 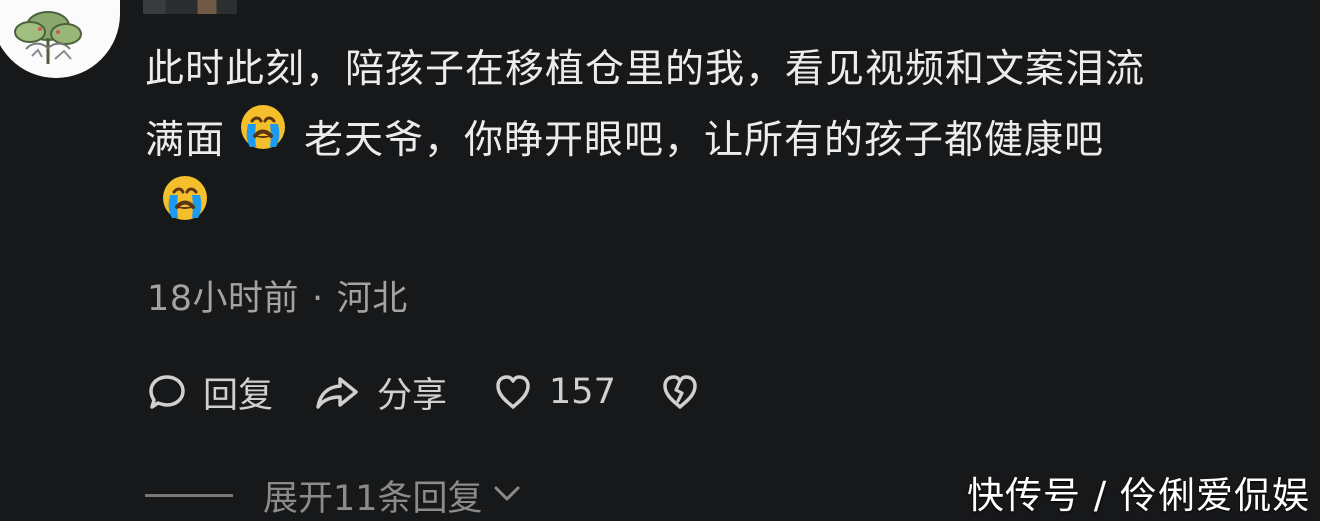 I want to click on comment-location: 河北, so click(x=372, y=299).